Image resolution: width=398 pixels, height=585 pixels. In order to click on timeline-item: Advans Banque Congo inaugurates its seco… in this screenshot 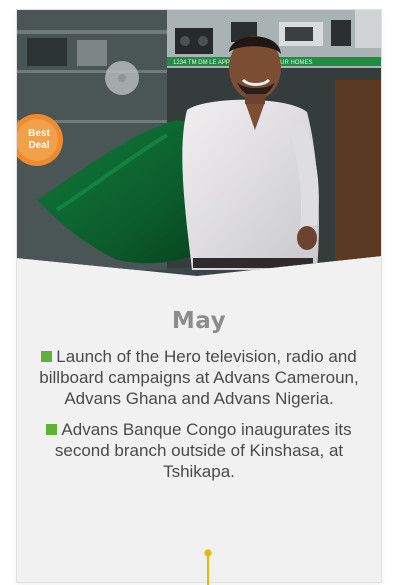, I will do `click(199, 450)`.